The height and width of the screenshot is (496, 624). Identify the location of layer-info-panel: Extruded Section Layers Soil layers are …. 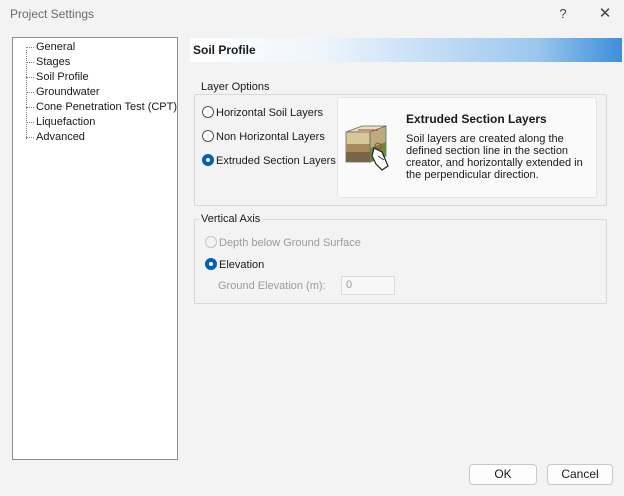
(467, 147).